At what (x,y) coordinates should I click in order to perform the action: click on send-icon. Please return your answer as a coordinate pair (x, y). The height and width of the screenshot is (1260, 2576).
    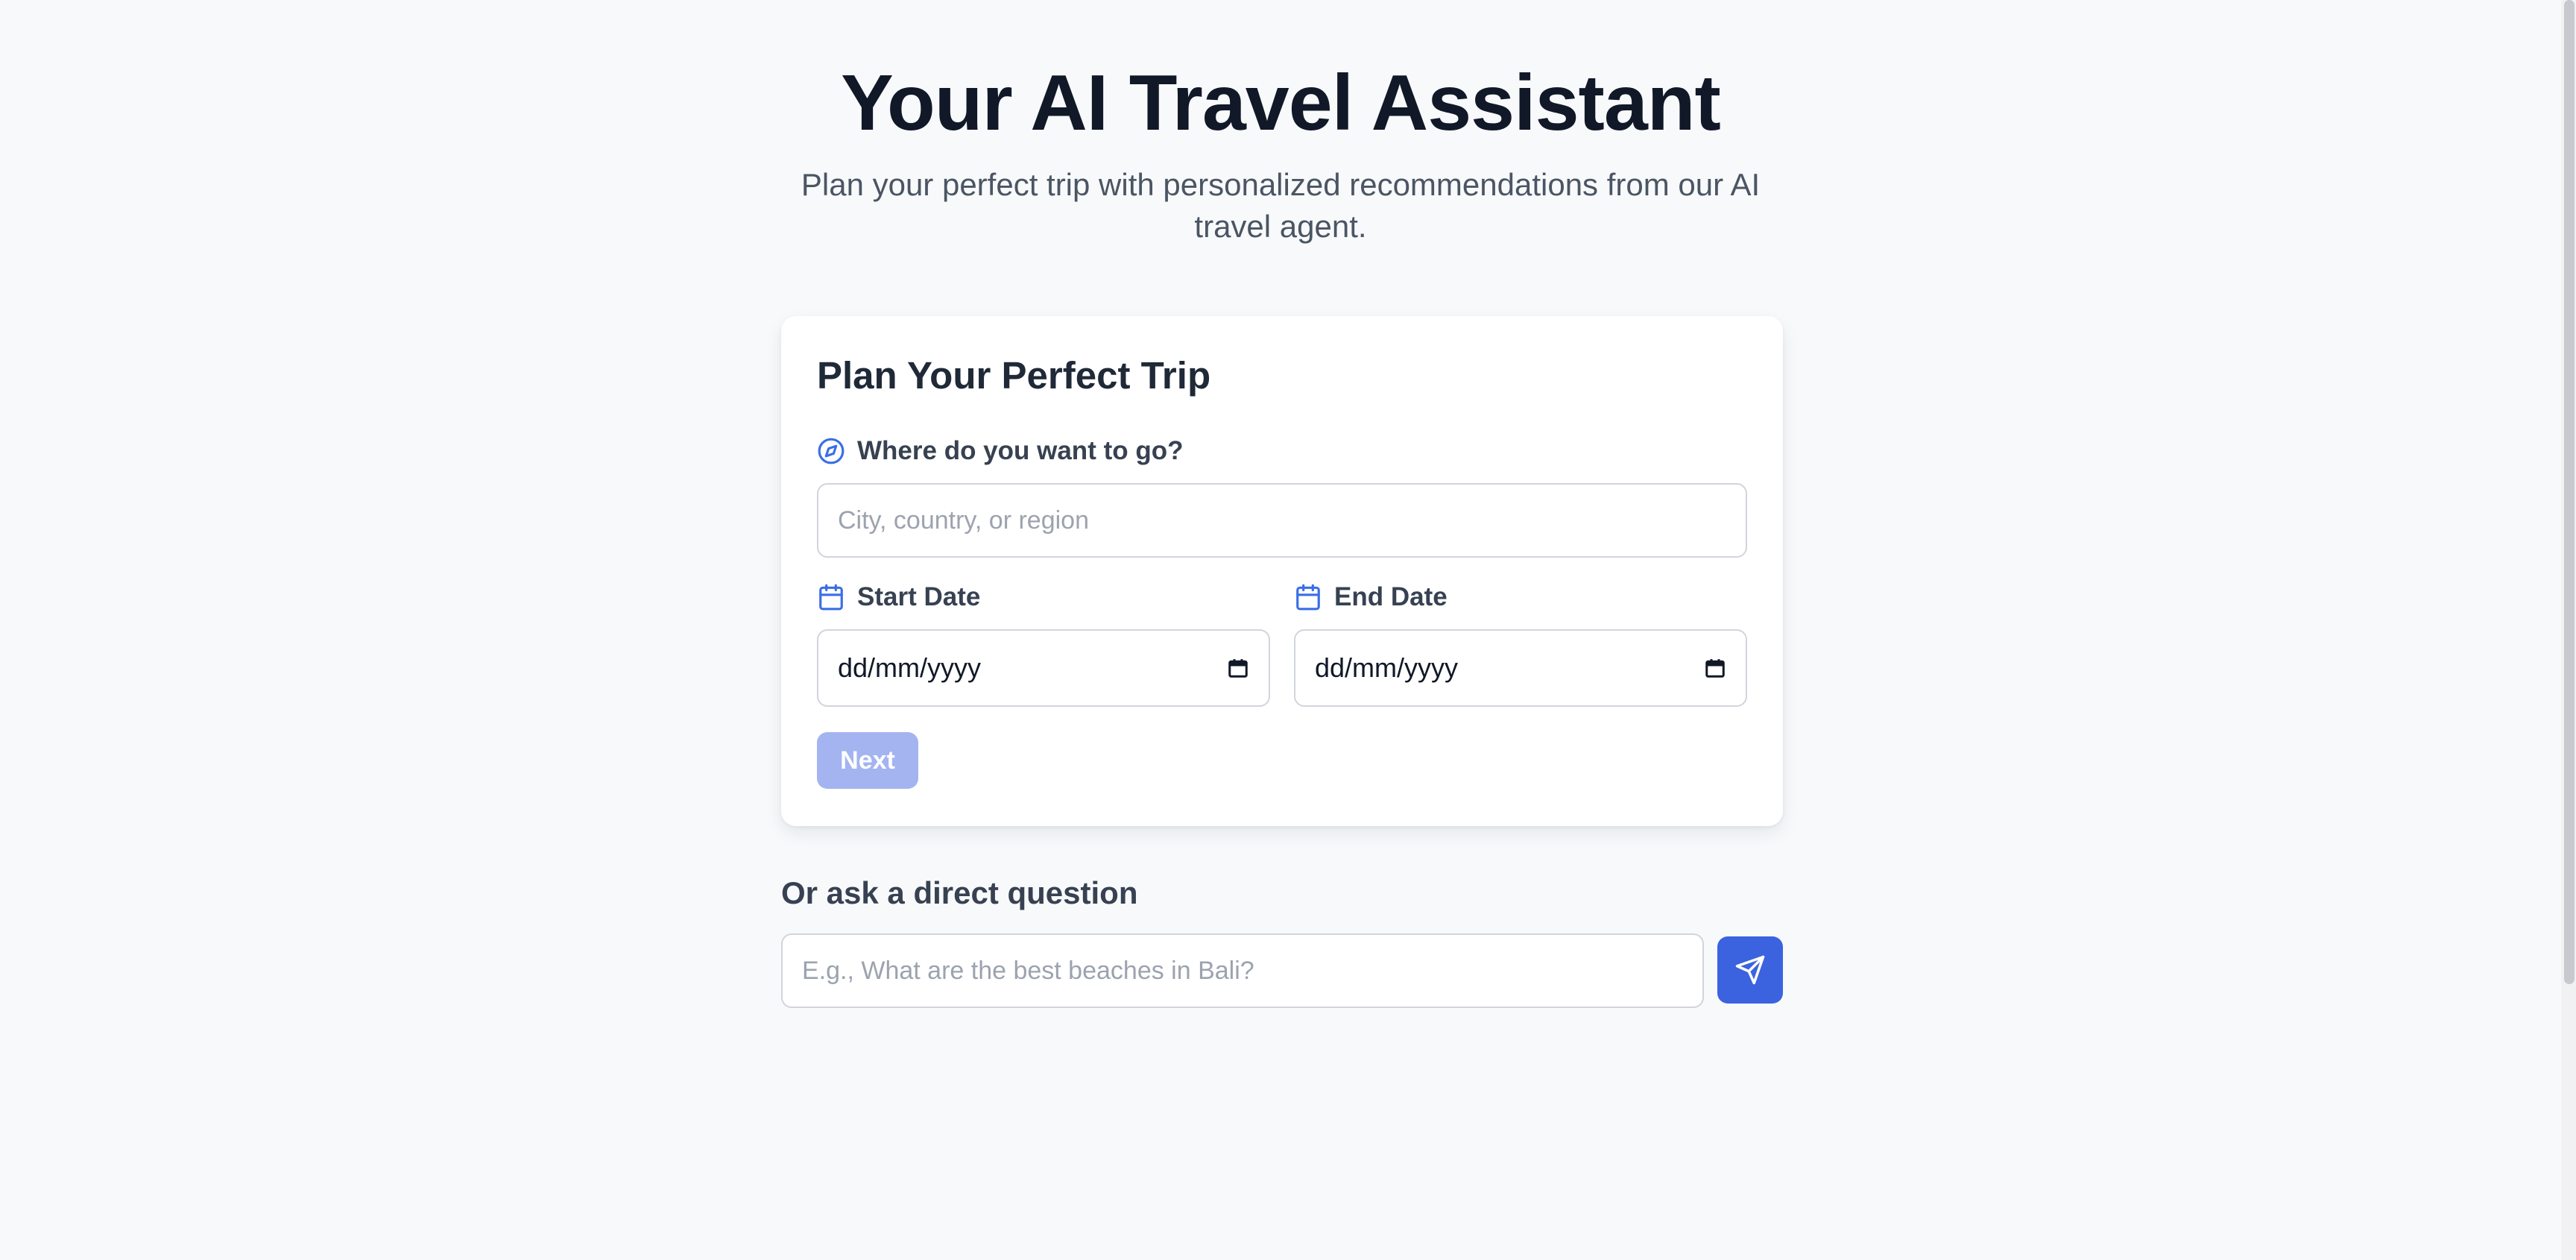
    Looking at the image, I should click on (1750, 970).